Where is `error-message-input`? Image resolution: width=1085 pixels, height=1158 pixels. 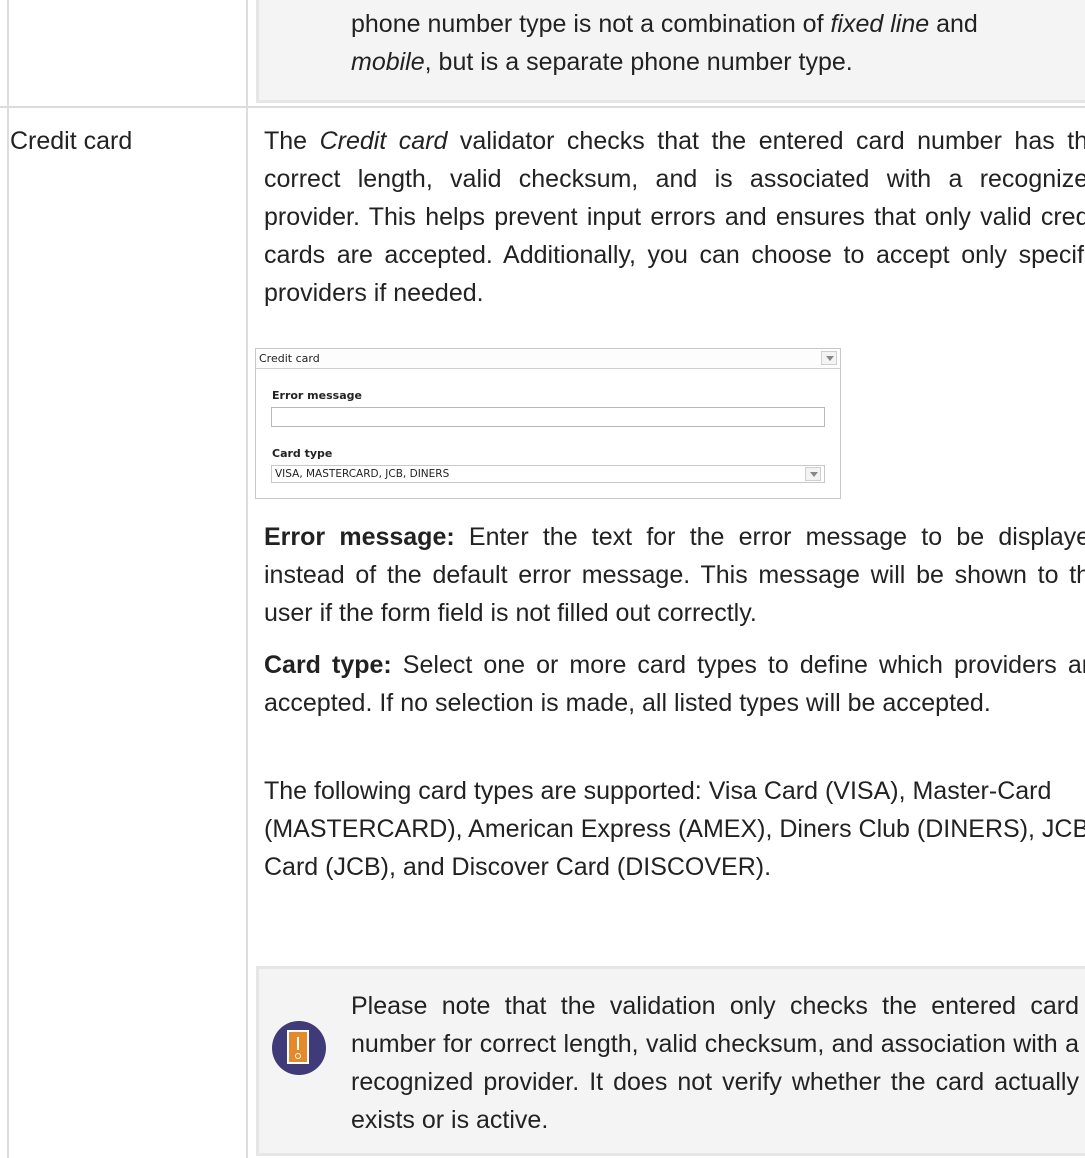
error-message-input is located at coordinates (548, 417).